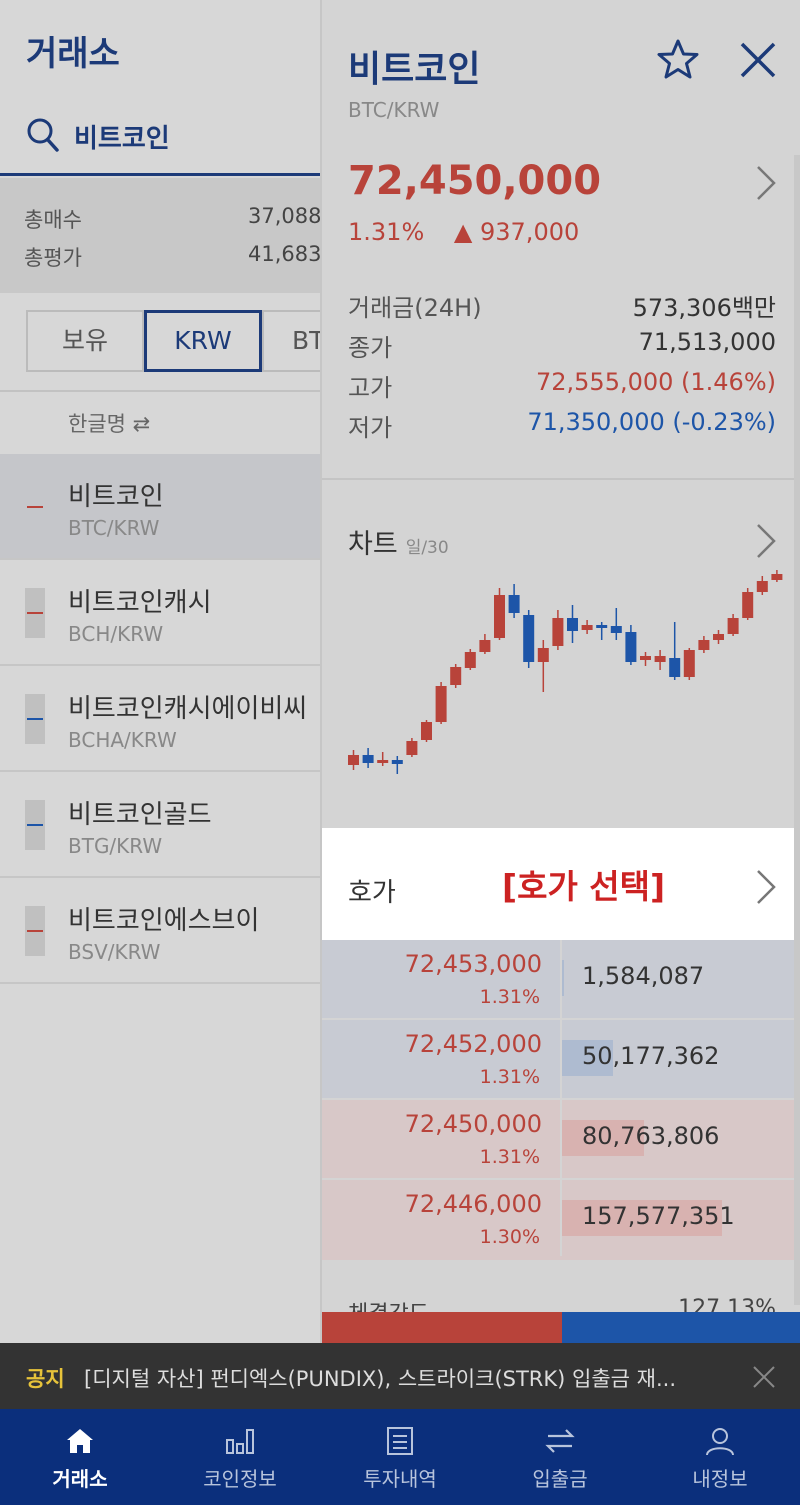 This screenshot has width=800, height=1505. What do you see at coordinates (240, 1457) in the screenshot?
I see `nav-coin-info: 코인정보` at bounding box center [240, 1457].